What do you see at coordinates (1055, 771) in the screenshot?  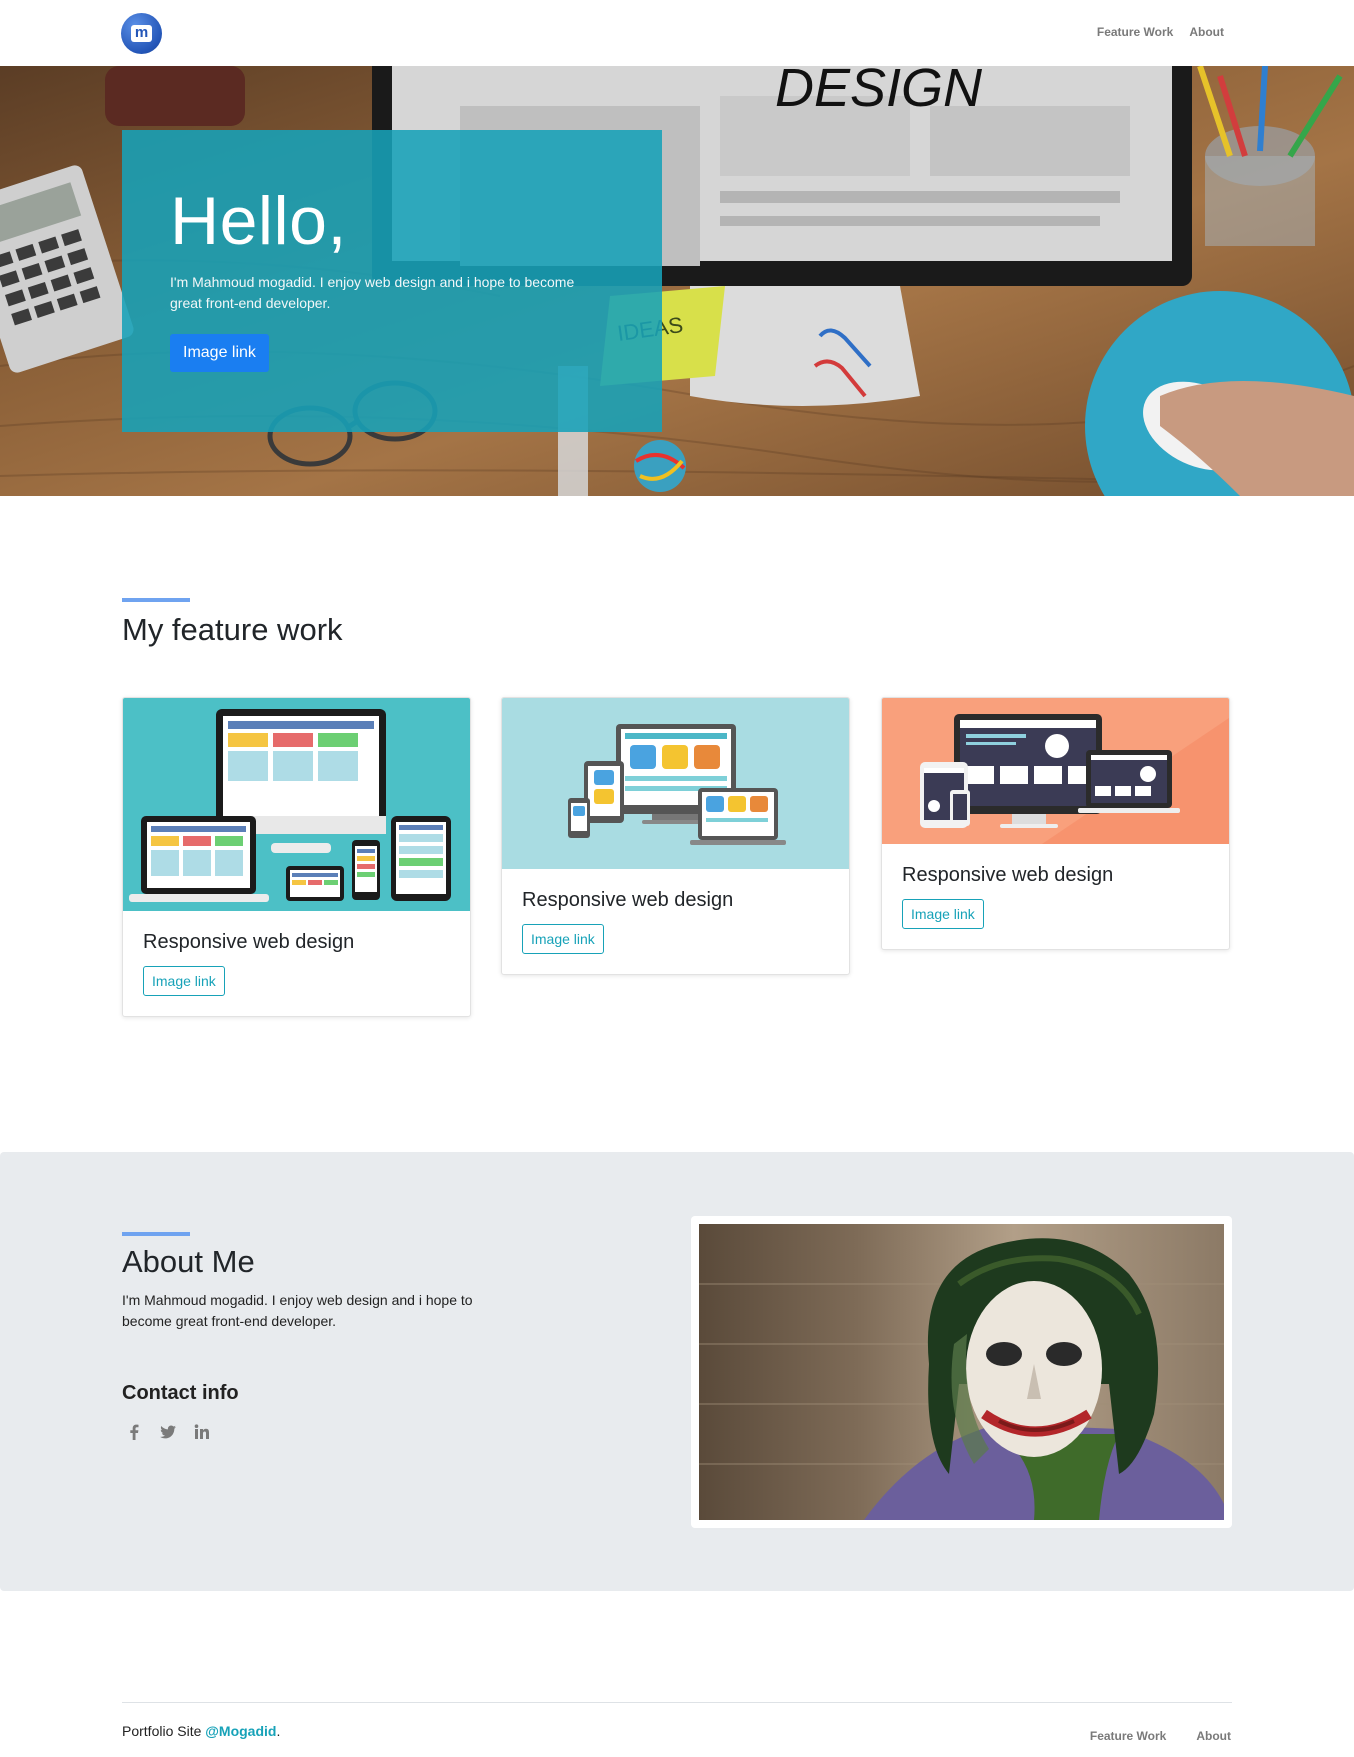 I see `feature-card-3-image` at bounding box center [1055, 771].